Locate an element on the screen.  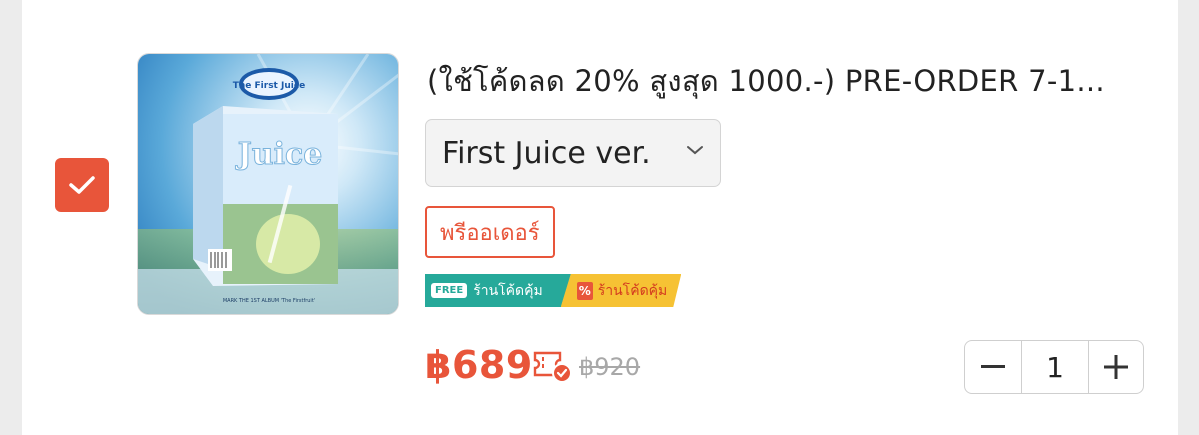
minus-icon is located at coordinates (993, 366).